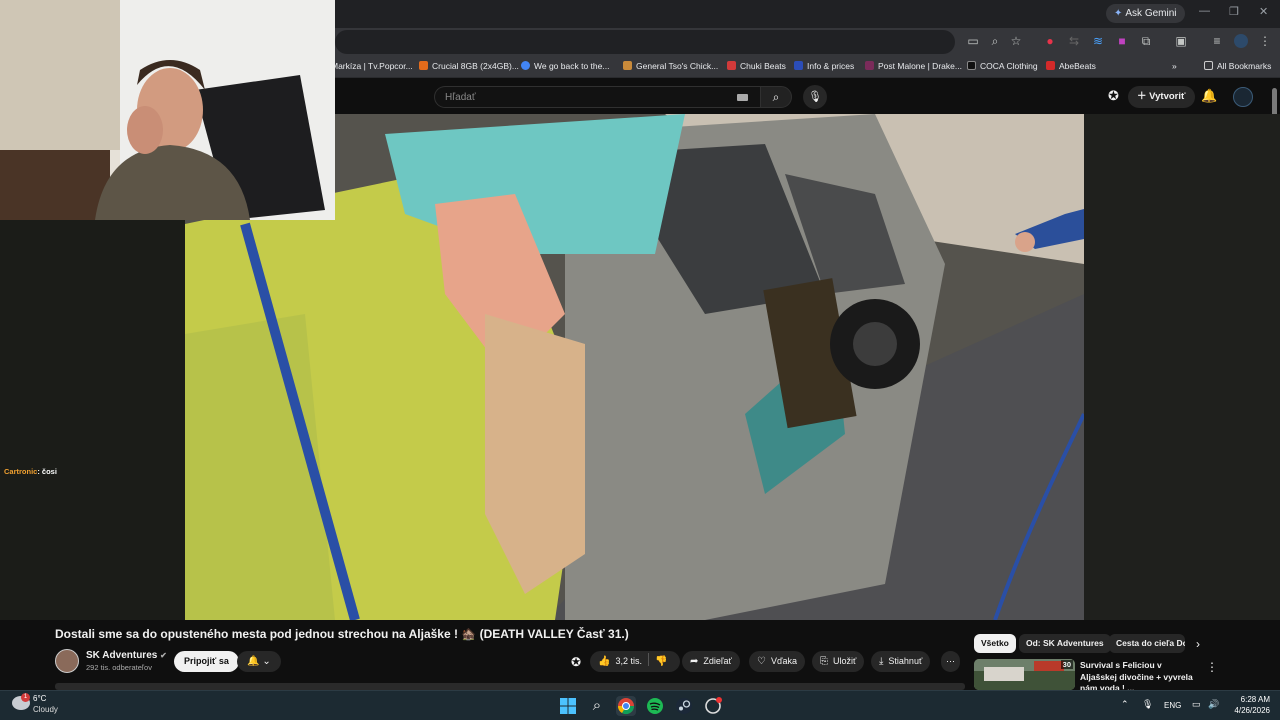 The image size is (1280, 720). I want to click on all-bookmarks-button: All Bookmarks, so click(1237, 66).